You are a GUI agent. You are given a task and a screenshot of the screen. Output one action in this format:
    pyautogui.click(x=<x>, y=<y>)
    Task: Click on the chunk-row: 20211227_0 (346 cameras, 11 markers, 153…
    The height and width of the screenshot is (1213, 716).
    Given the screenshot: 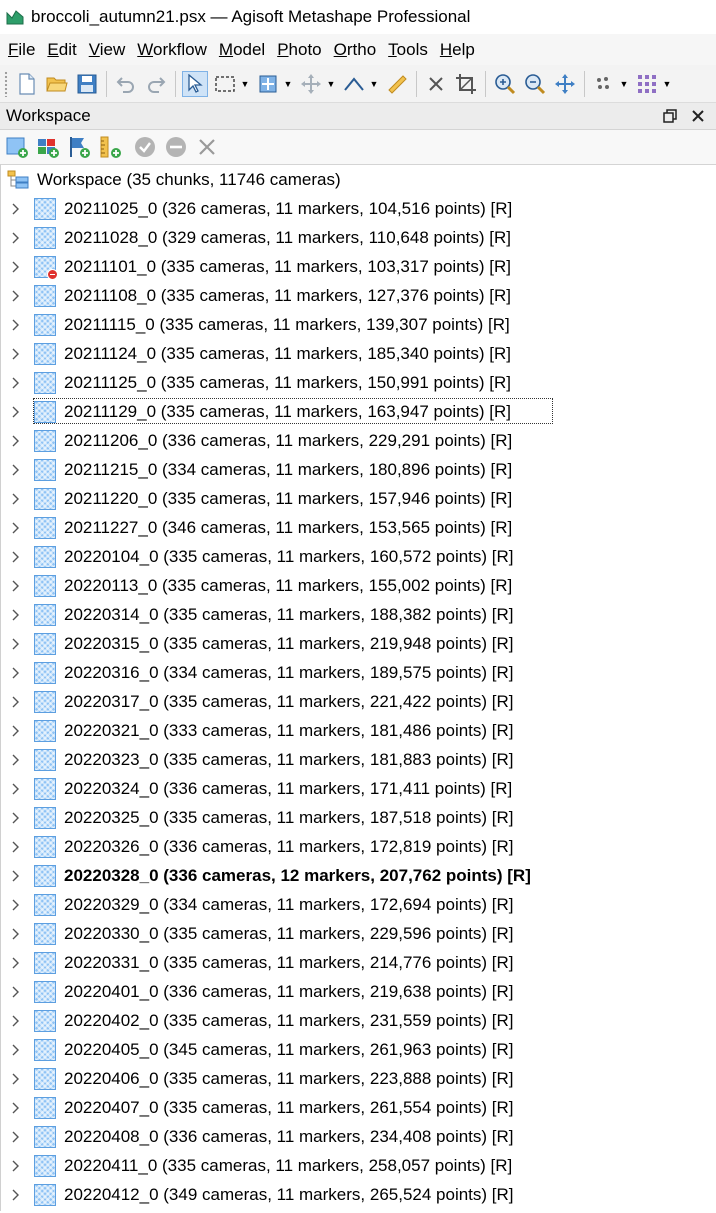 What is the action you would take?
    pyautogui.click(x=358, y=527)
    